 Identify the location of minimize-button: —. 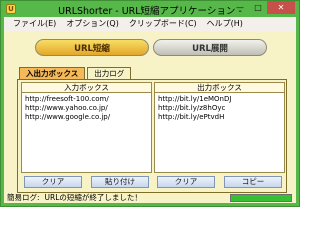
(240, 7).